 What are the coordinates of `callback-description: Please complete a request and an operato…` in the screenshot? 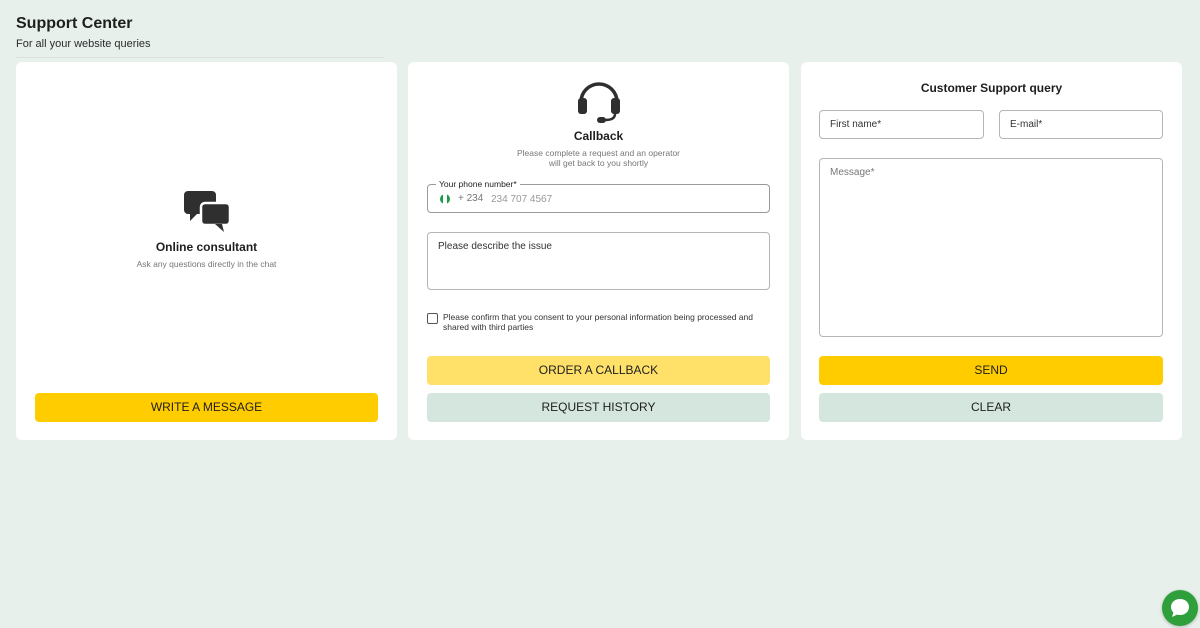 It's located at (598, 158).